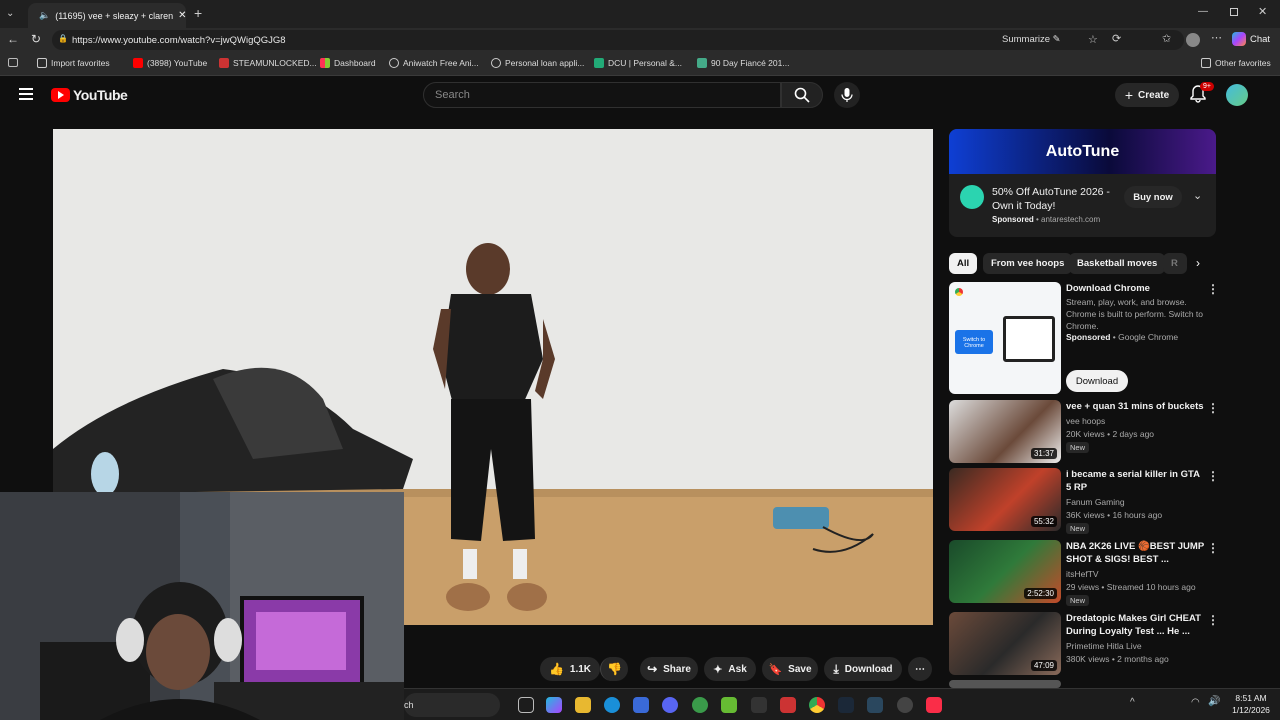  I want to click on favorite-import: Import favorites, so click(73, 63).